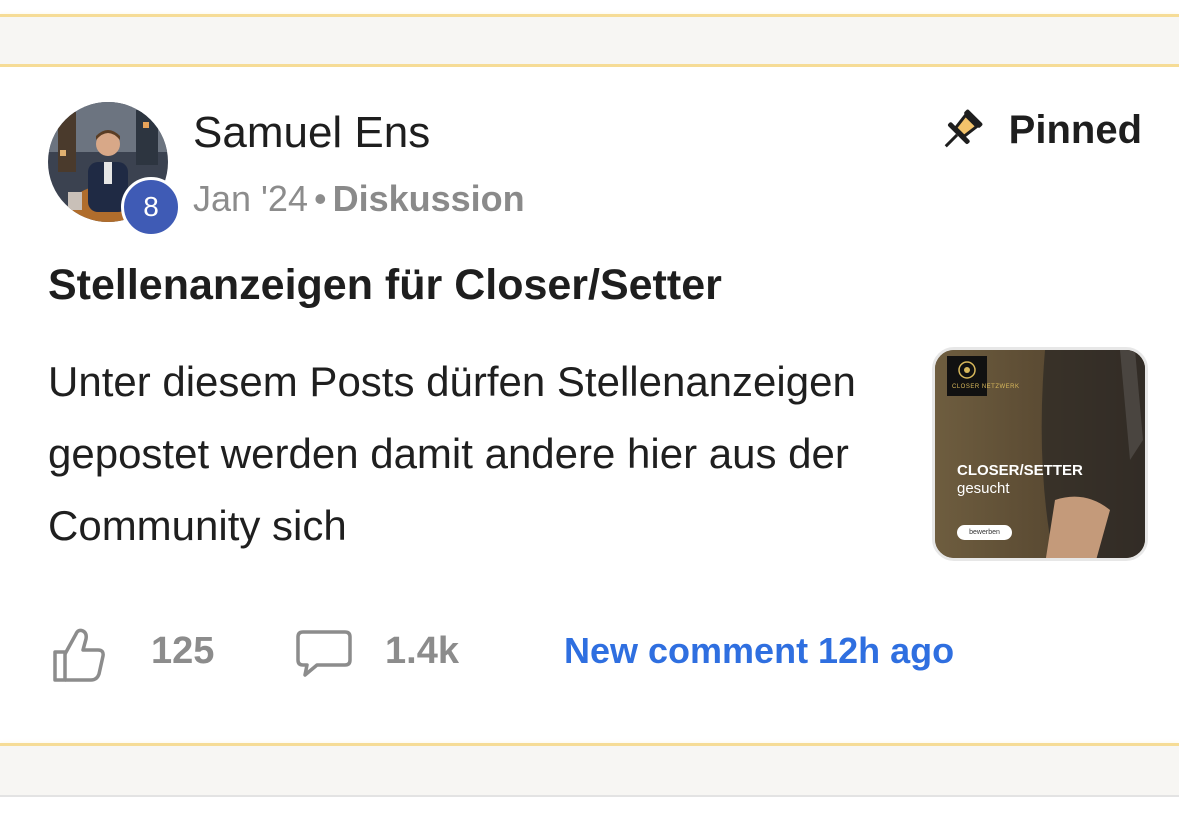  I want to click on feed-separator-bottom, so click(589, 785).